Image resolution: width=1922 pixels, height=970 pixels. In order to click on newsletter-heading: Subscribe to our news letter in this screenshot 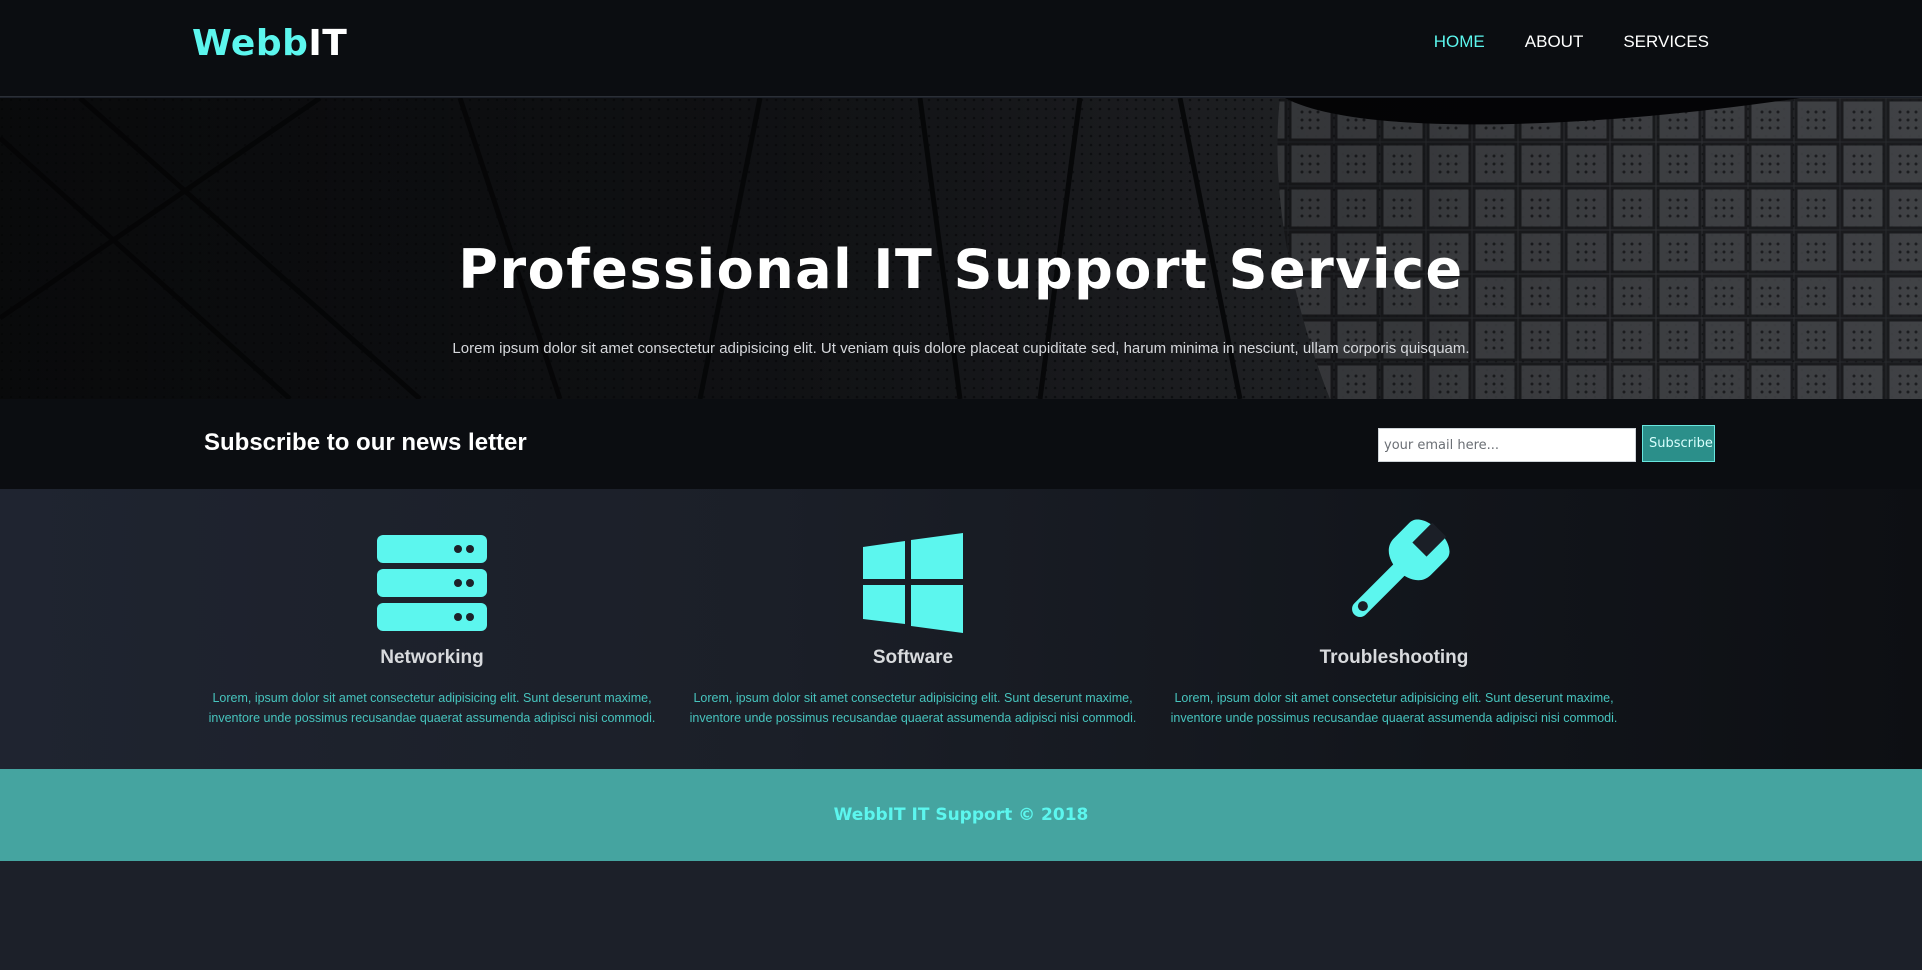, I will do `click(365, 442)`.